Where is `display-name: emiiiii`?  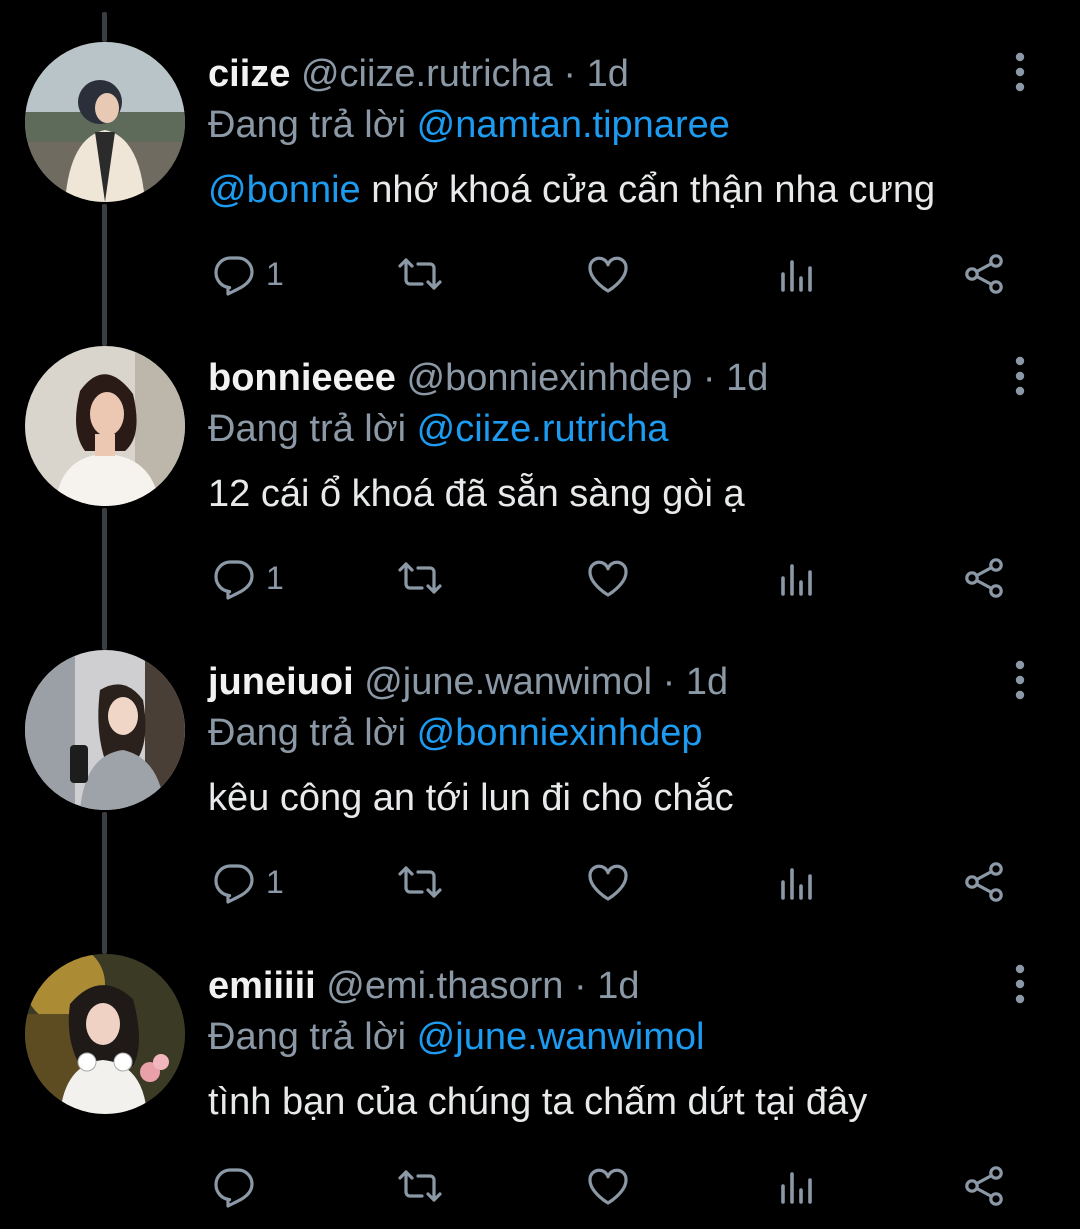 display-name: emiiiii is located at coordinates (262, 986).